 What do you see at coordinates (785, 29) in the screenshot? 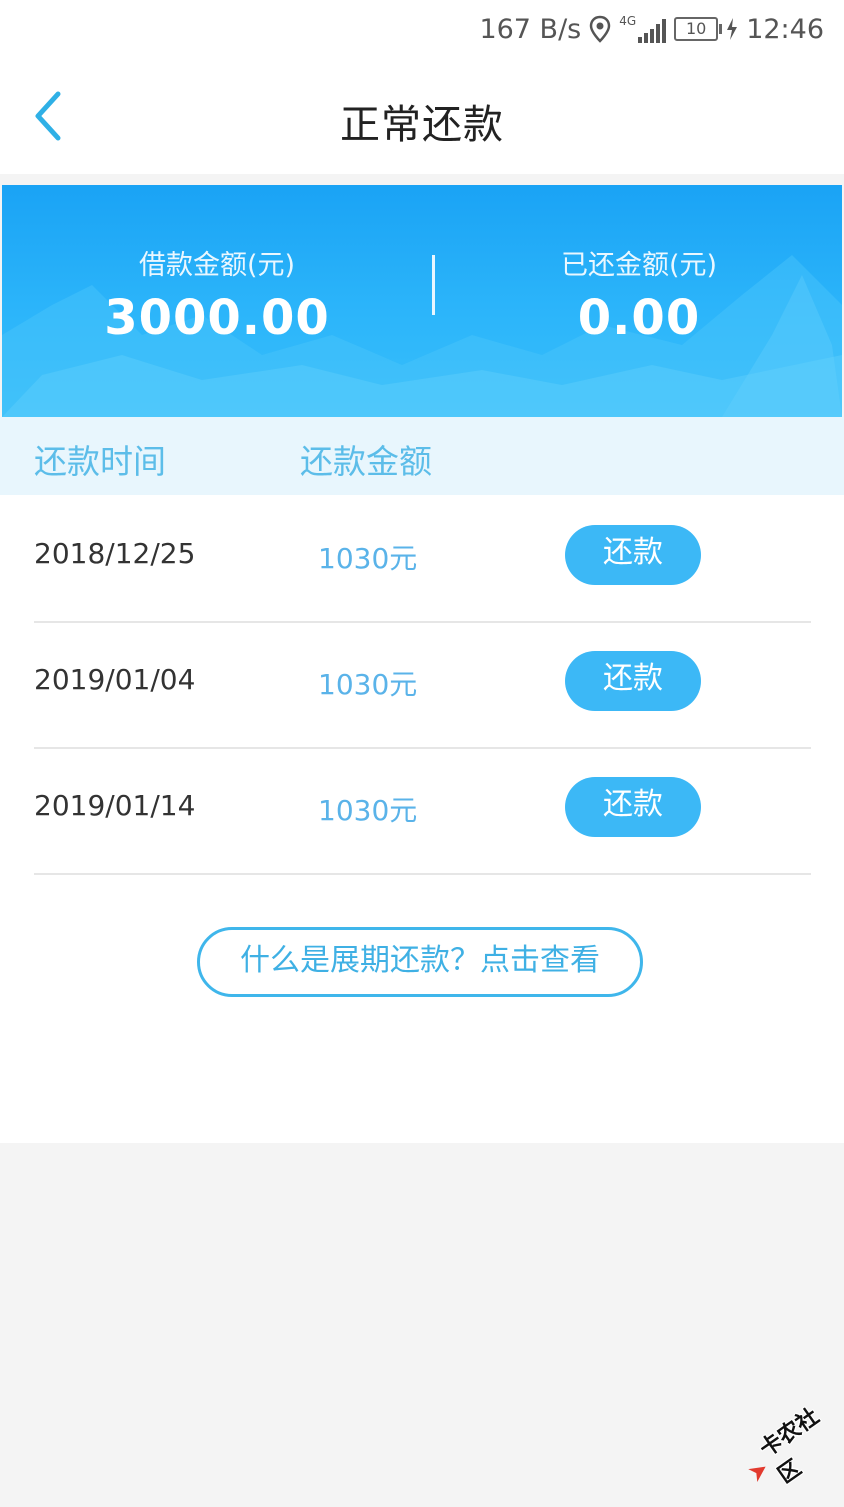
I see `clock: 12:46` at bounding box center [785, 29].